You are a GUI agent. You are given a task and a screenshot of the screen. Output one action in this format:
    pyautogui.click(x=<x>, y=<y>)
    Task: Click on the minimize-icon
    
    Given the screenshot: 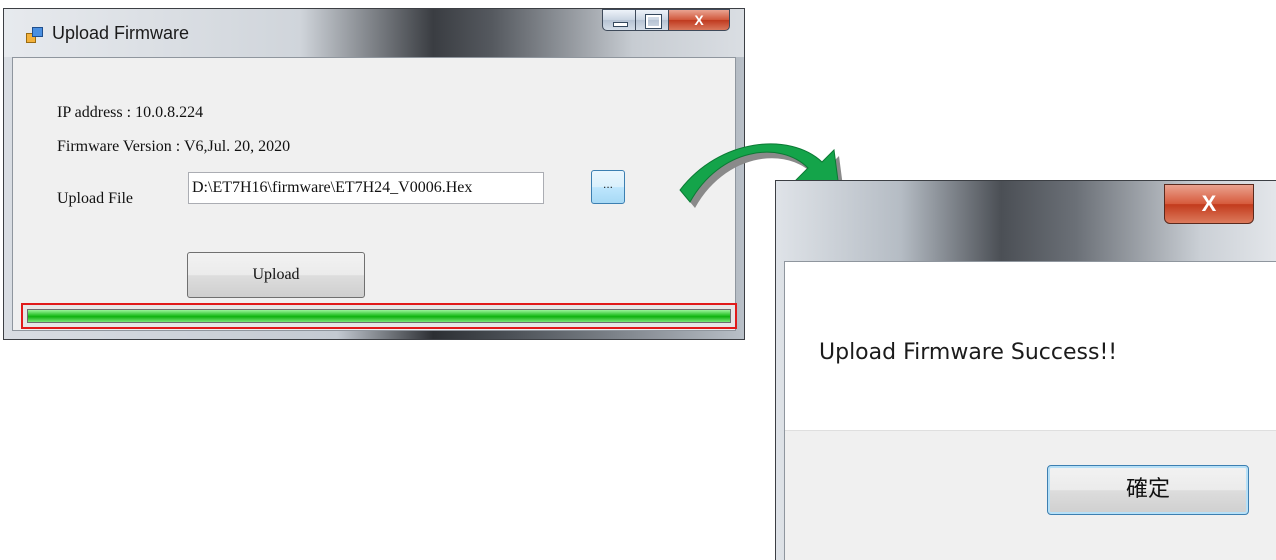 What is the action you would take?
    pyautogui.click(x=620, y=24)
    